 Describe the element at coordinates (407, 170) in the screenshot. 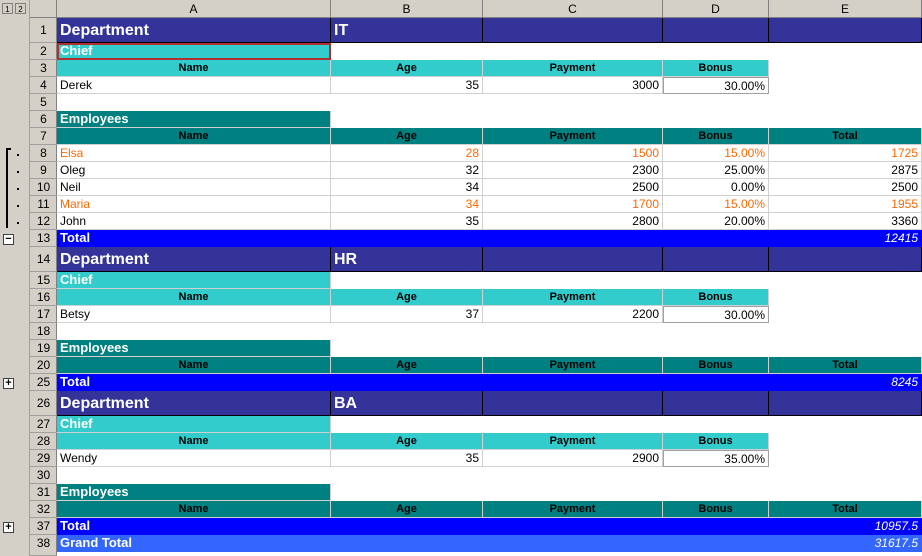

I see `employee-age-cell: 32` at that location.